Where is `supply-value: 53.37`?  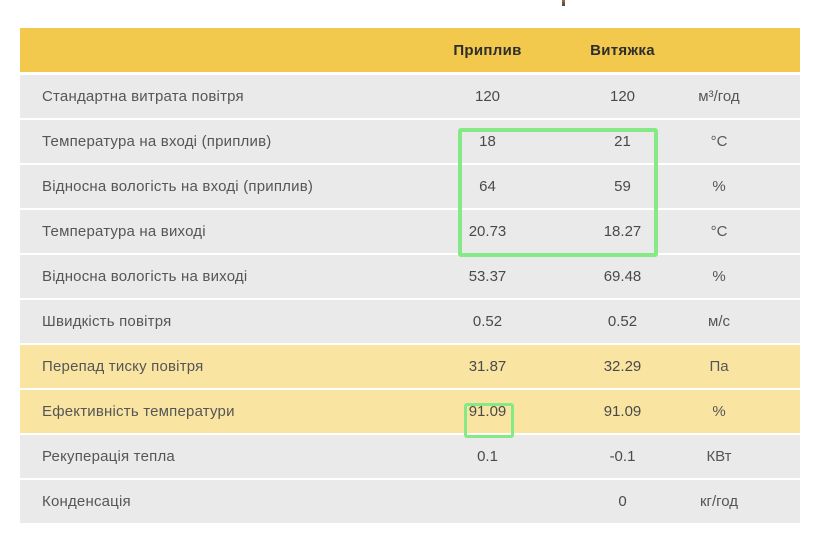 supply-value: 53.37 is located at coordinates (487, 276).